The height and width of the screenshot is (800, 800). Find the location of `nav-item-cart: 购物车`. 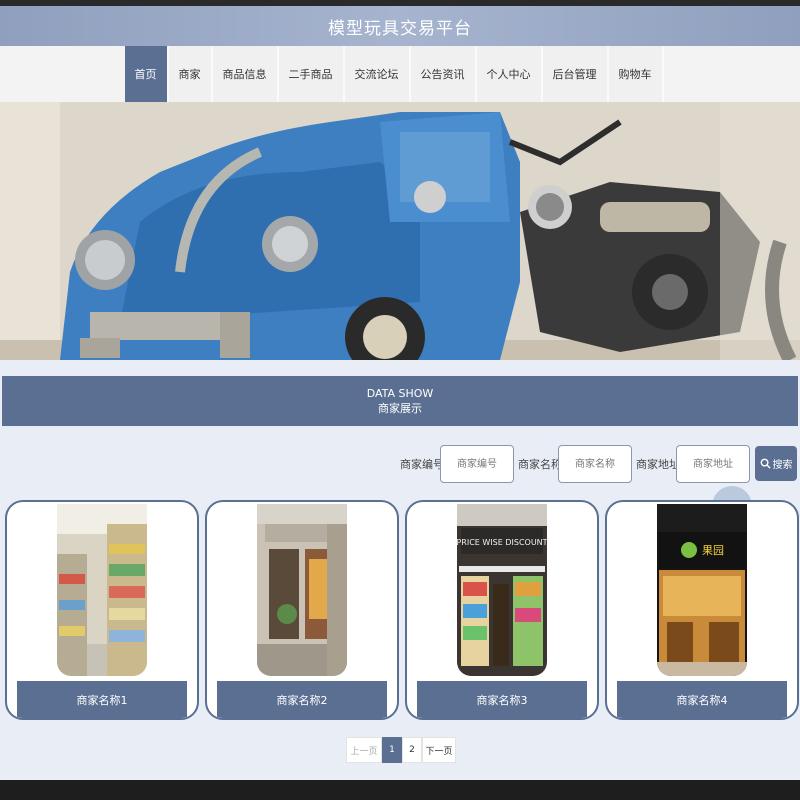

nav-item-cart: 购物车 is located at coordinates (636, 74).